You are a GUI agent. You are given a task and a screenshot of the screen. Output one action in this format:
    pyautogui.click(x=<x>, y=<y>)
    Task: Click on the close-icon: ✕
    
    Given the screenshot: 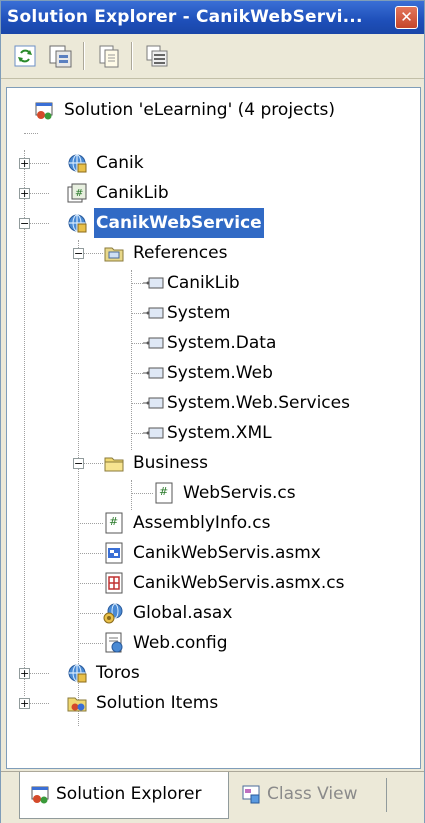 What is the action you would take?
    pyautogui.click(x=406, y=17)
    